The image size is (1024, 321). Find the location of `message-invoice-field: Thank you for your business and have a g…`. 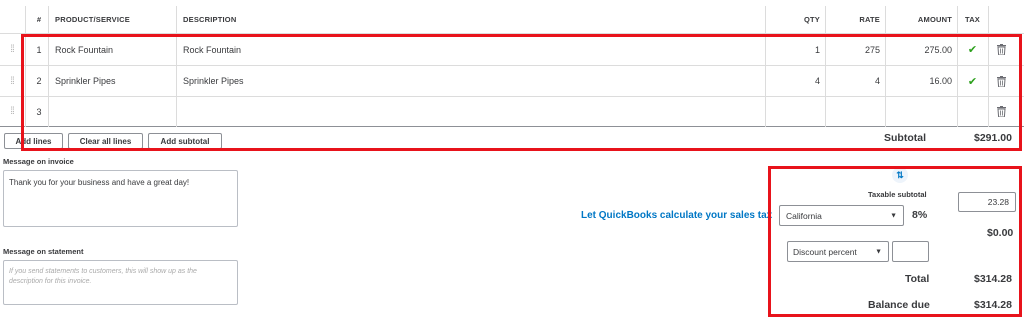

message-invoice-field: Thank you for your business and have a g… is located at coordinates (120, 198).